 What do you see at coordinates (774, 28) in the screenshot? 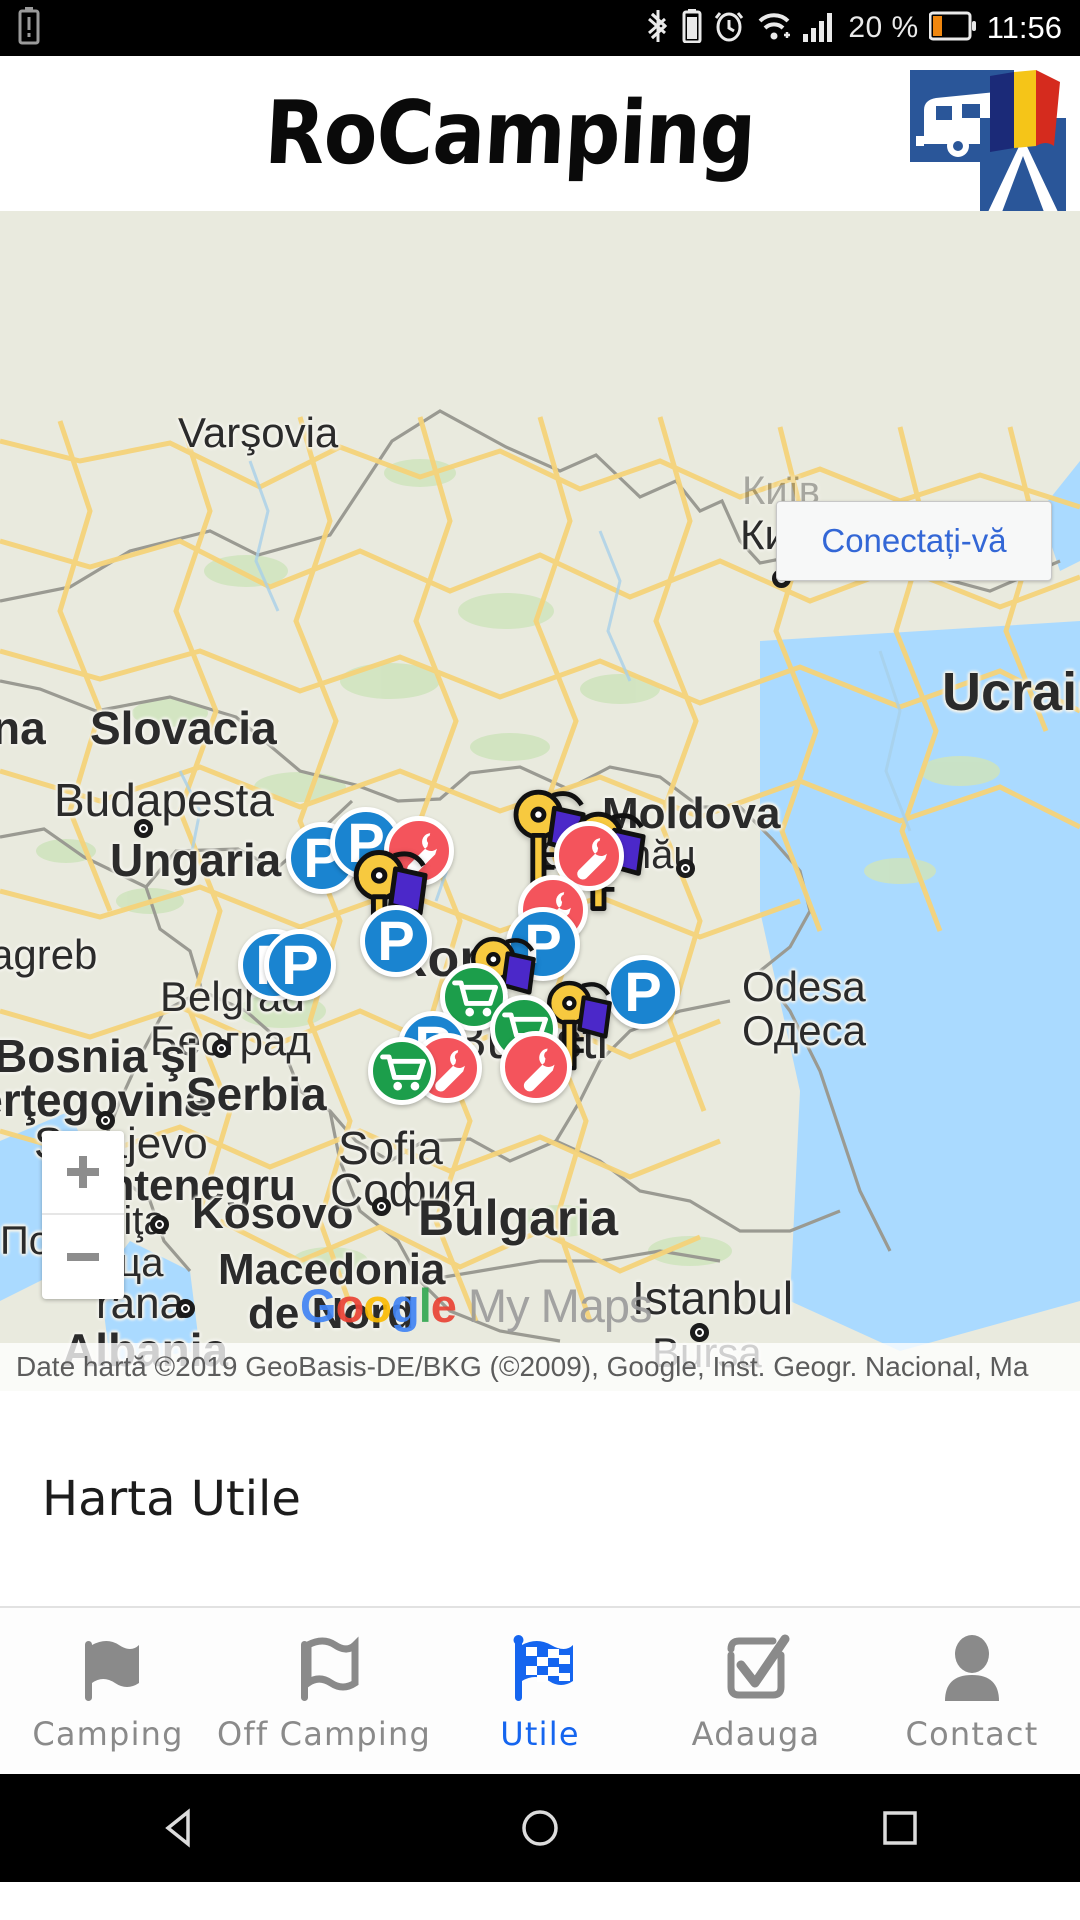
I see `wifi-icon` at bounding box center [774, 28].